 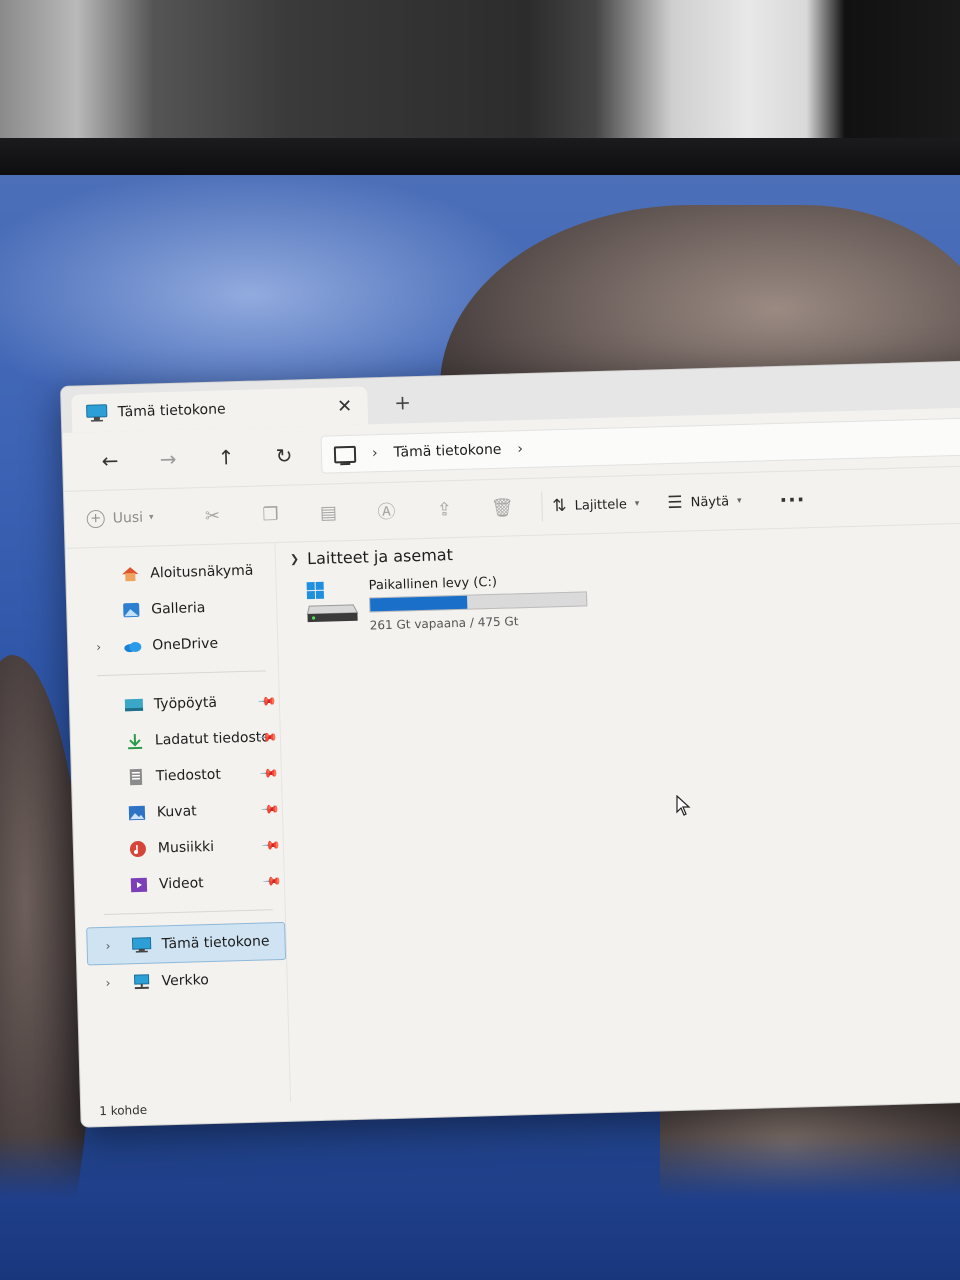 I want to click on copy-icon: ❐, so click(x=270, y=514).